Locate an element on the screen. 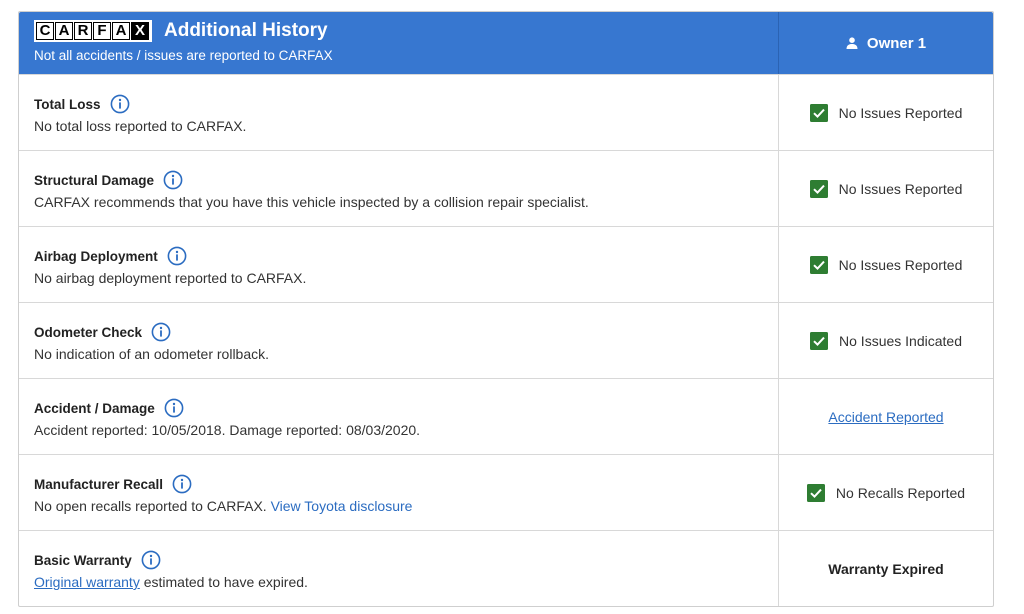 The height and width of the screenshot is (614, 1024). row-title: Airbag Deployment is located at coordinates (96, 256).